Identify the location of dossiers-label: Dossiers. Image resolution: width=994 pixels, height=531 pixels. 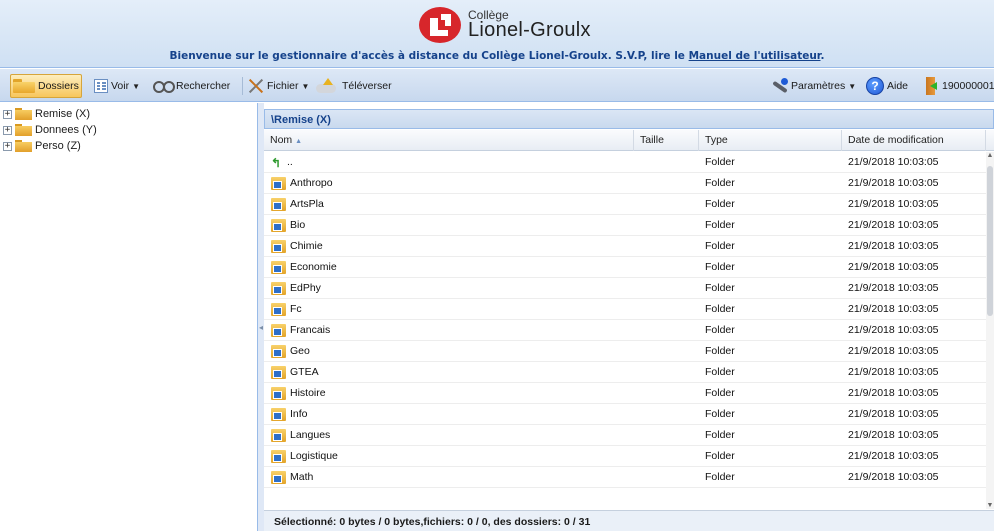
(58, 86).